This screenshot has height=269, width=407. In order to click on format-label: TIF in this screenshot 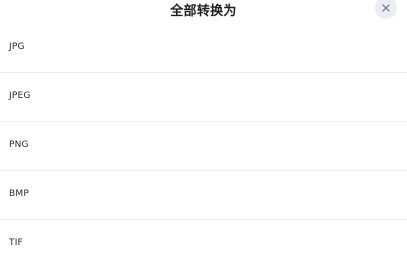, I will do `click(16, 243)`.